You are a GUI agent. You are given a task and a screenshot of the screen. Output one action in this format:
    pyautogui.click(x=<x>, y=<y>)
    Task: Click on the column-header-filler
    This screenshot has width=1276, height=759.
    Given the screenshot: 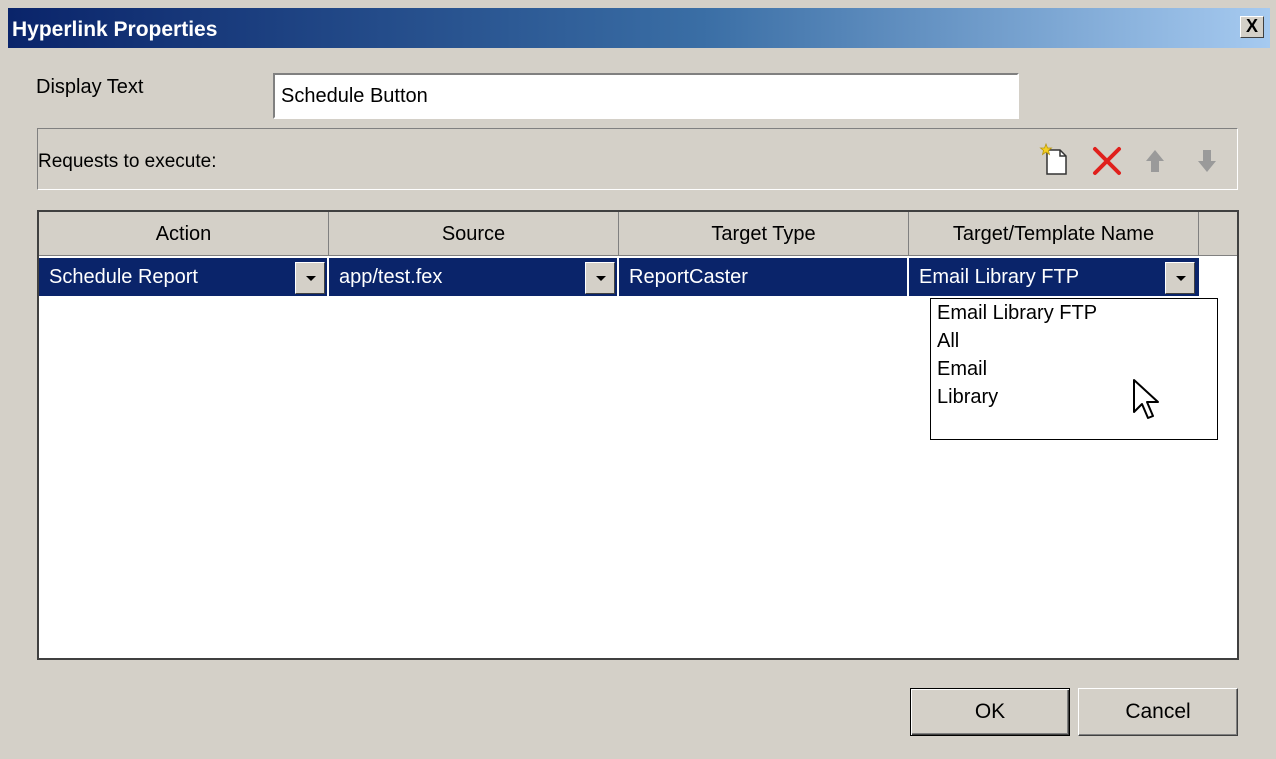 What is the action you would take?
    pyautogui.click(x=1218, y=234)
    